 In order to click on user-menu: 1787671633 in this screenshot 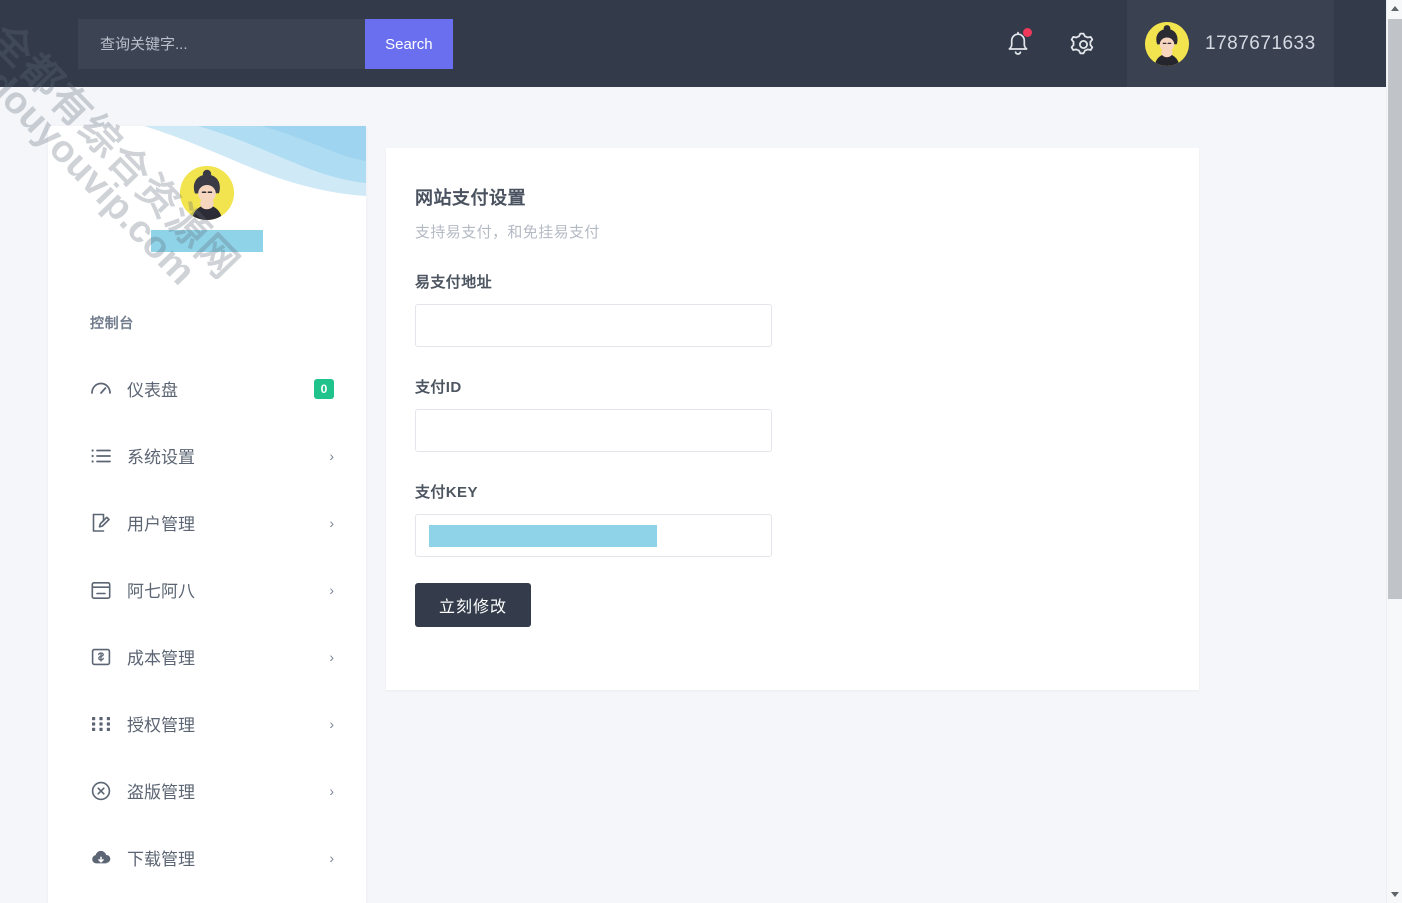, I will do `click(1230, 43)`.